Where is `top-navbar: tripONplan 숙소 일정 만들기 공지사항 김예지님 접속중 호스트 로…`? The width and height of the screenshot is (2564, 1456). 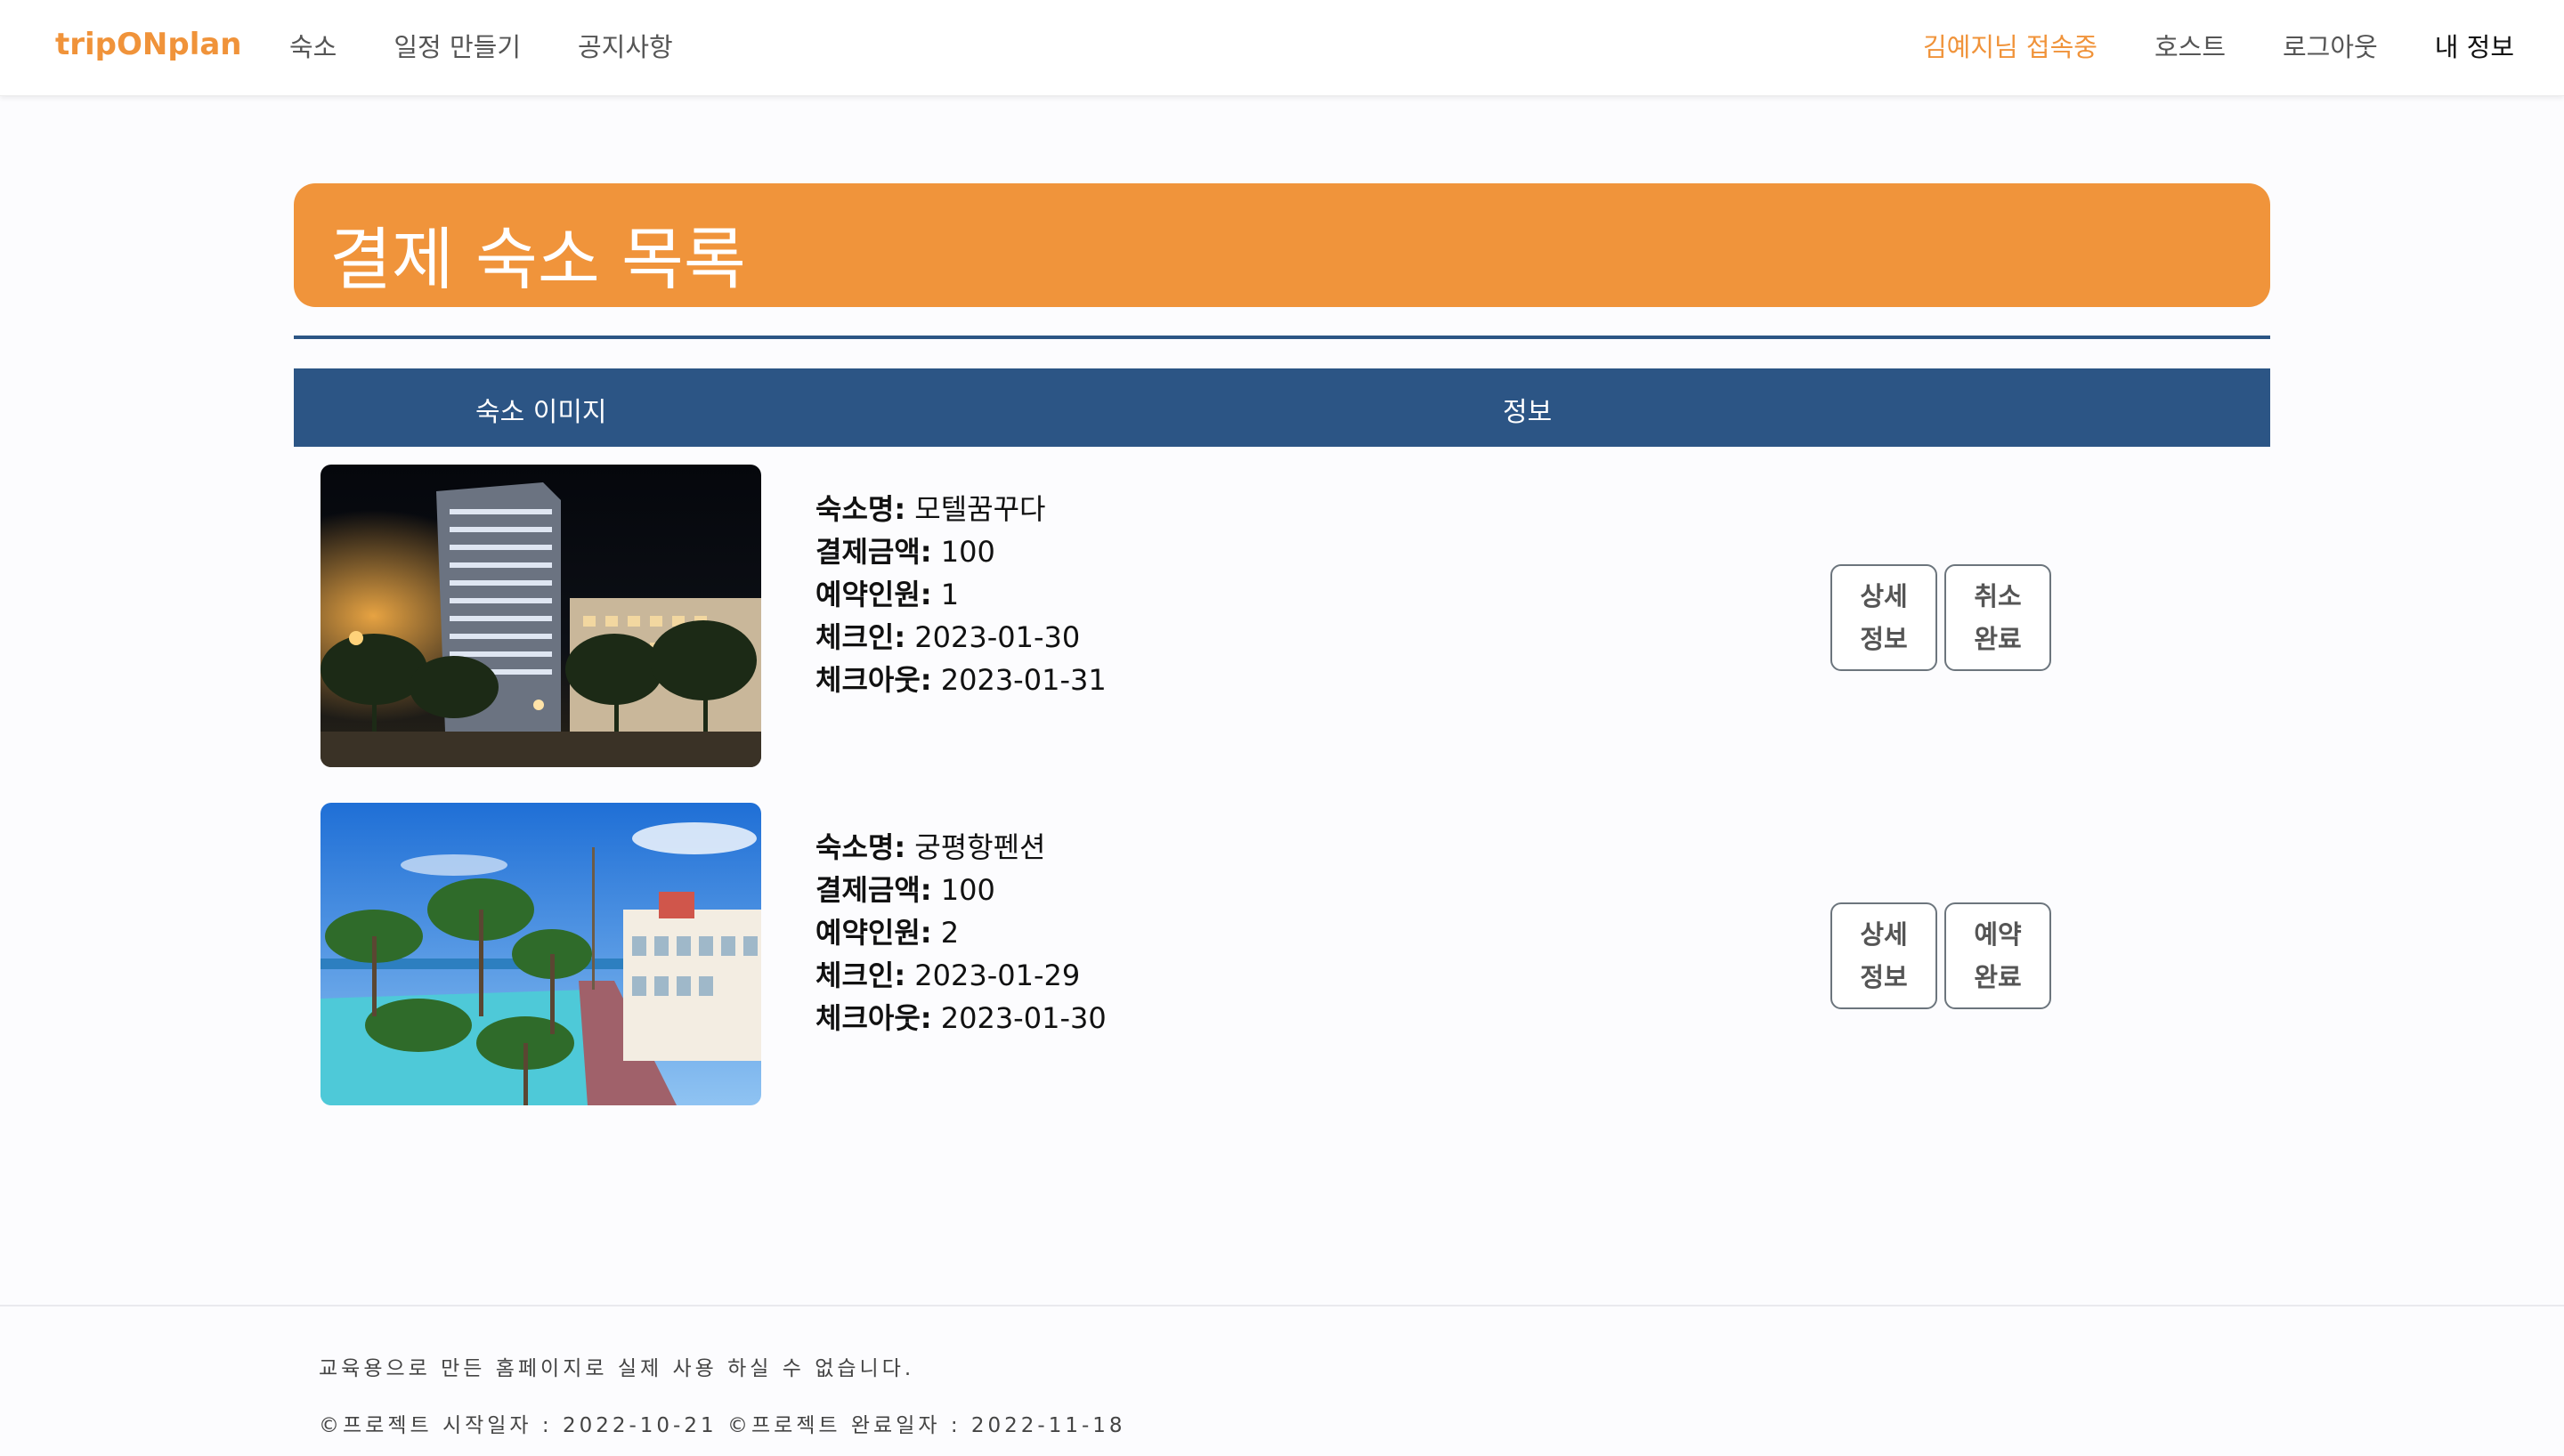 top-navbar: tripONplan 숙소 일정 만들기 공지사항 김예지님 접속중 호스트 로… is located at coordinates (1282, 48).